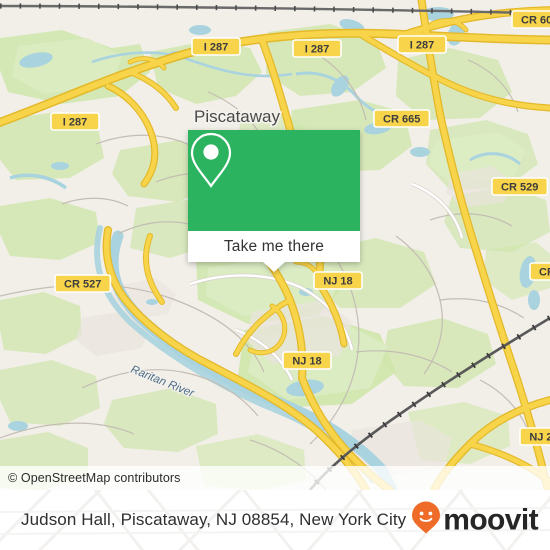 Image resolution: width=550 pixels, height=550 pixels. I want to click on road-shield: CR 603, so click(530, 19).